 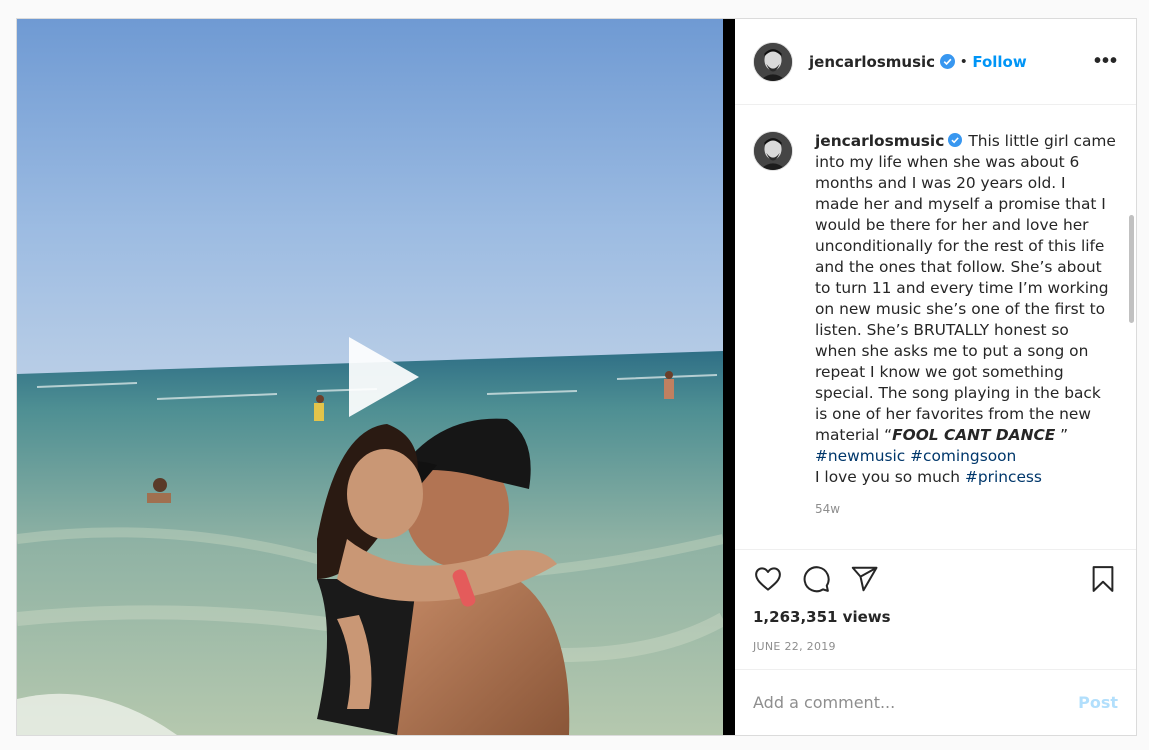 I want to click on action-icons-row, so click(x=935, y=579).